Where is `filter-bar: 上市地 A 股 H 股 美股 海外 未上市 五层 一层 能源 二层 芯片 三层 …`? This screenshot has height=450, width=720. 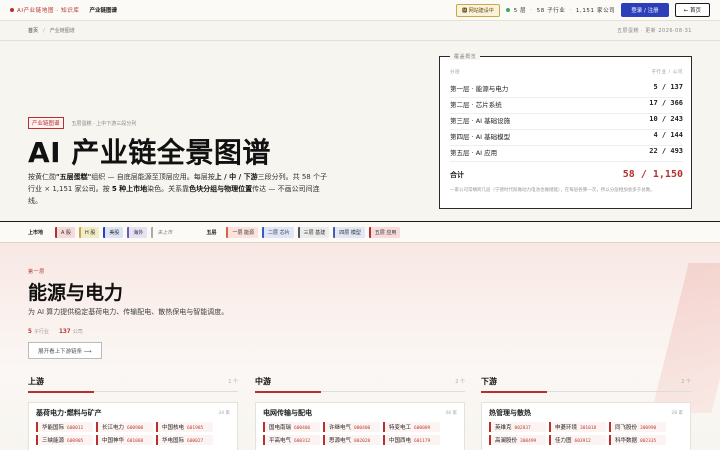 filter-bar: 上市地 A 股 H 股 美股 海外 未上市 五层 一层 能源 二层 芯片 三层 … is located at coordinates (360, 232).